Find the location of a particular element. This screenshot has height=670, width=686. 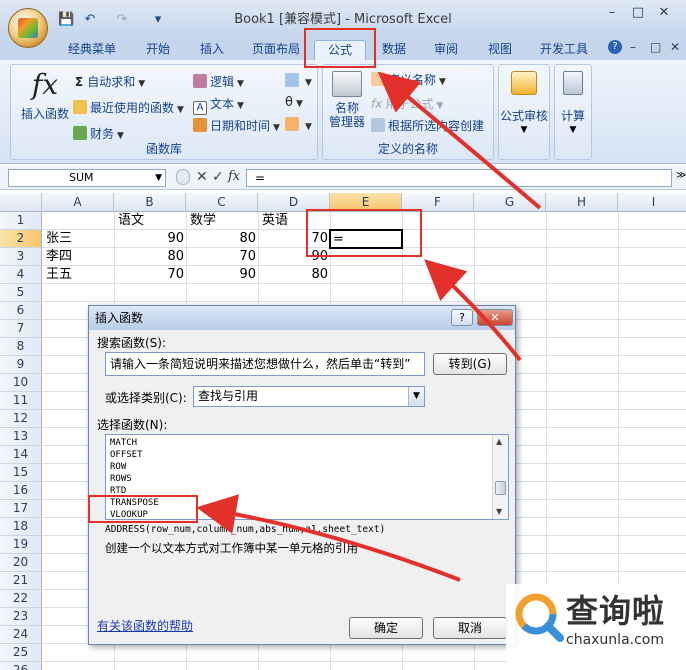

row-header: 18 is located at coordinates (21, 527).